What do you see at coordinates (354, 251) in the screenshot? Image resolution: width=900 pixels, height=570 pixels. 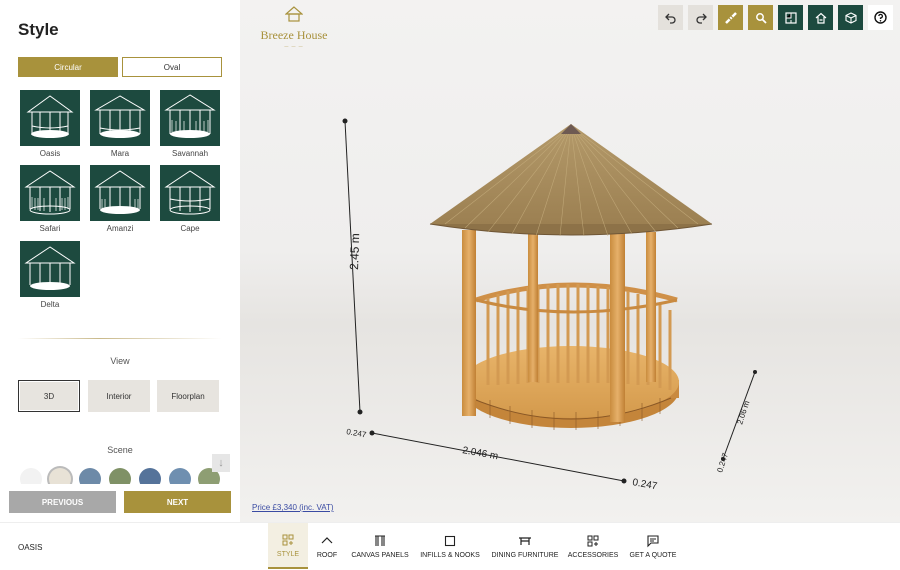 I see `height-measurement: 2.45 m` at bounding box center [354, 251].